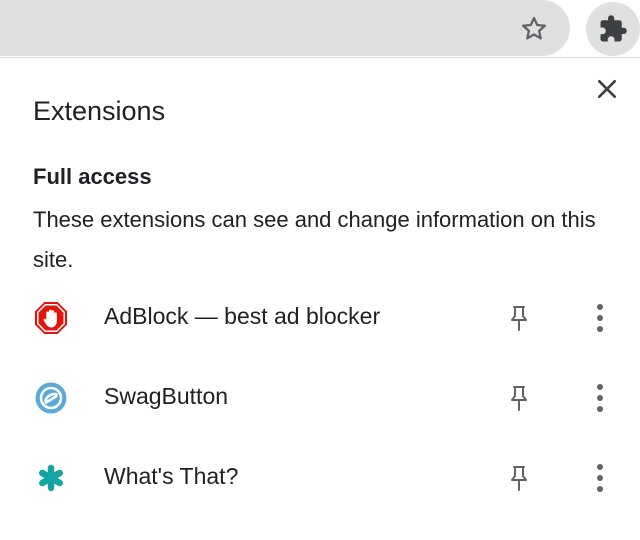 This screenshot has height=540, width=640. What do you see at coordinates (285, 28) in the screenshot?
I see `omnibox` at bounding box center [285, 28].